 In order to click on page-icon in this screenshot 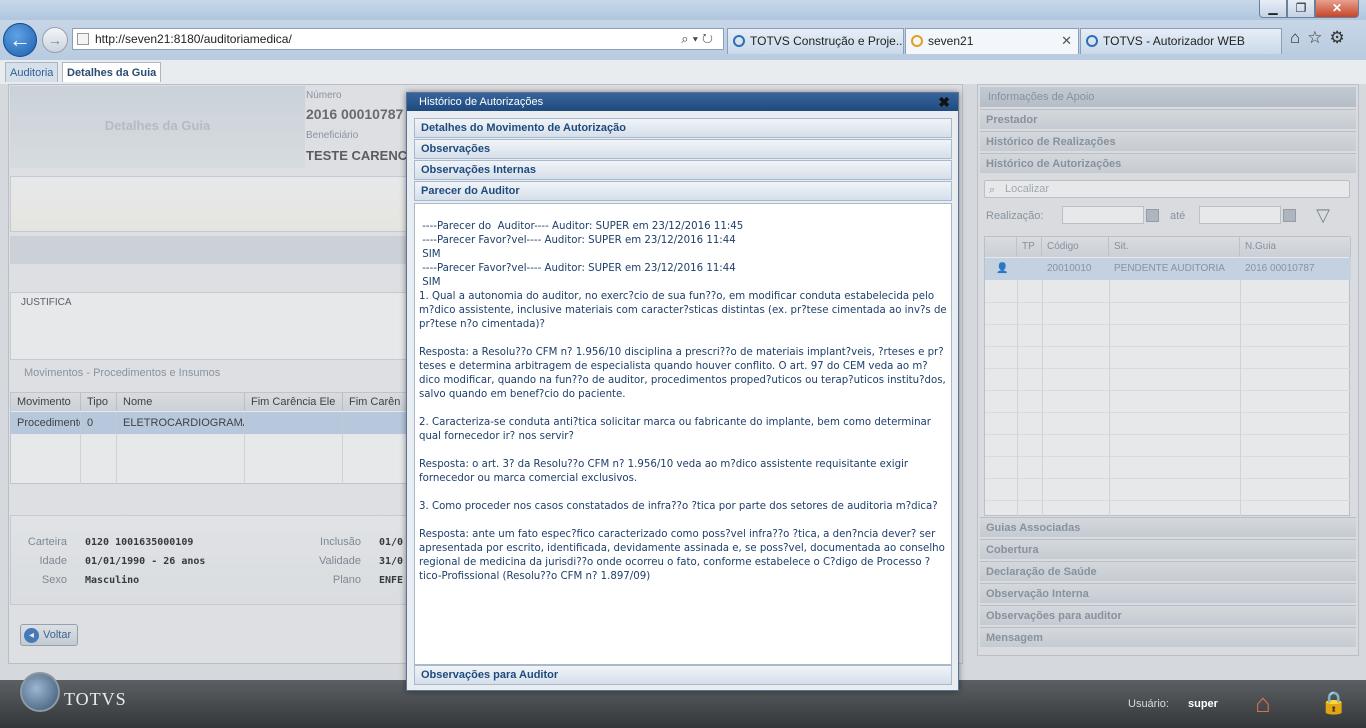, I will do `click(83, 39)`.